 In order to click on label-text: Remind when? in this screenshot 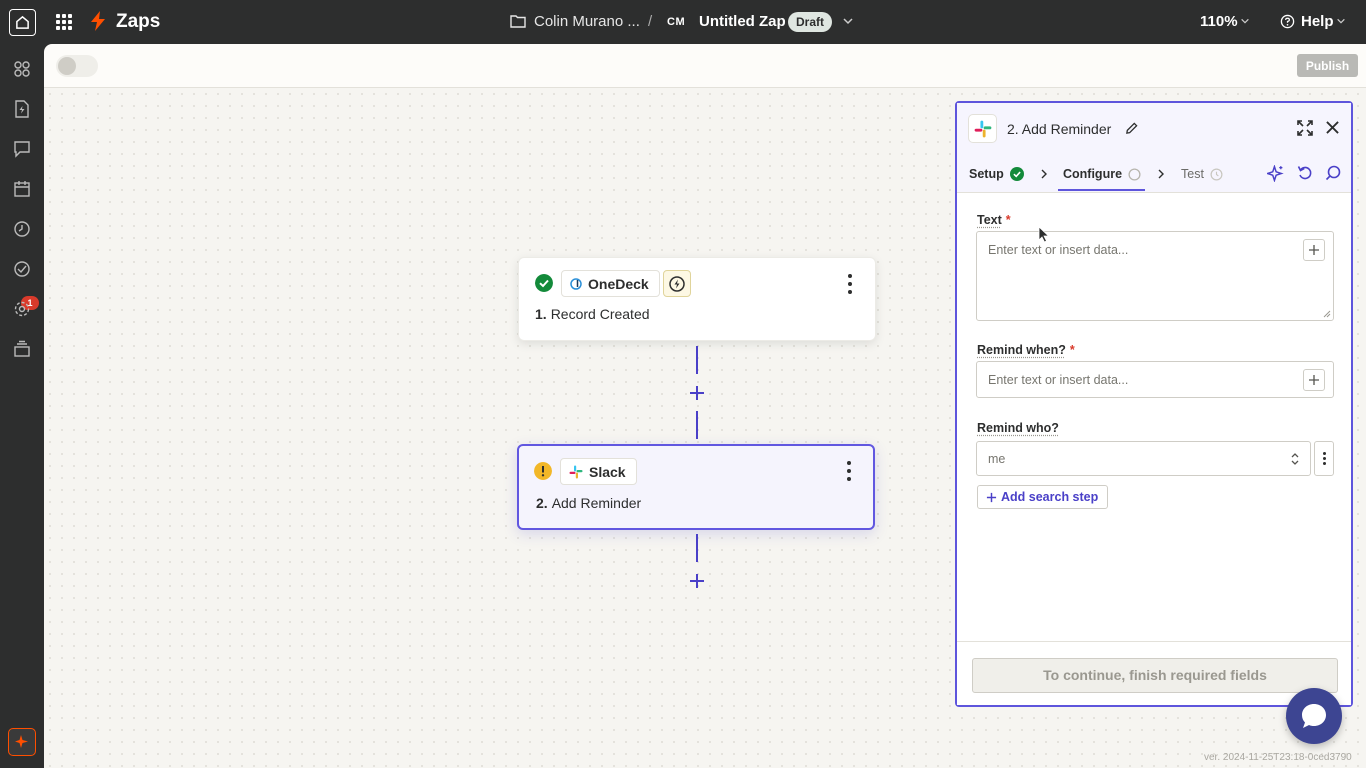, I will do `click(1021, 350)`.